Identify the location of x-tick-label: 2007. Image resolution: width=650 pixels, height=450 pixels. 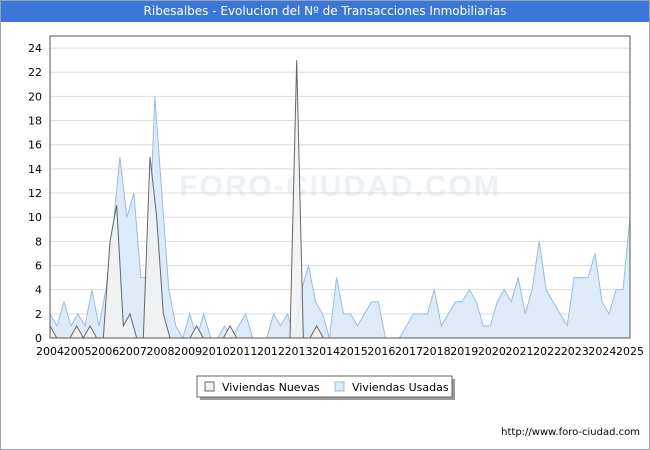
(133, 351).